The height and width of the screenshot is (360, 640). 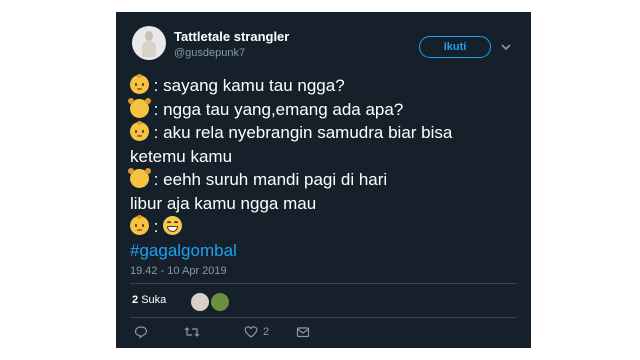 I want to click on tweet-line-text: ketemu kamu, so click(x=181, y=156).